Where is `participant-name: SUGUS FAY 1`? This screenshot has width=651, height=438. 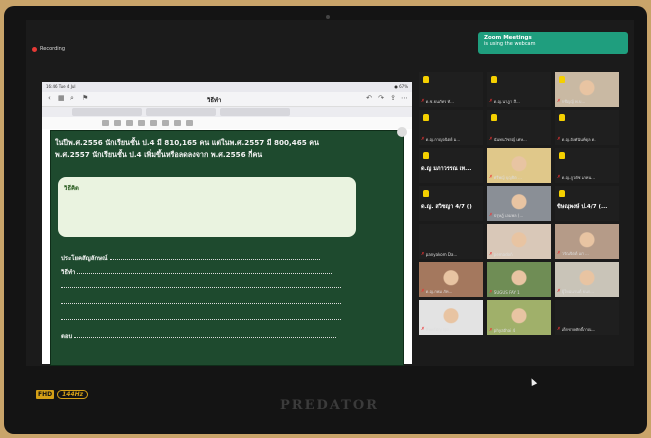
participant-name: SUGUS FAY 1 is located at coordinates (506, 292).